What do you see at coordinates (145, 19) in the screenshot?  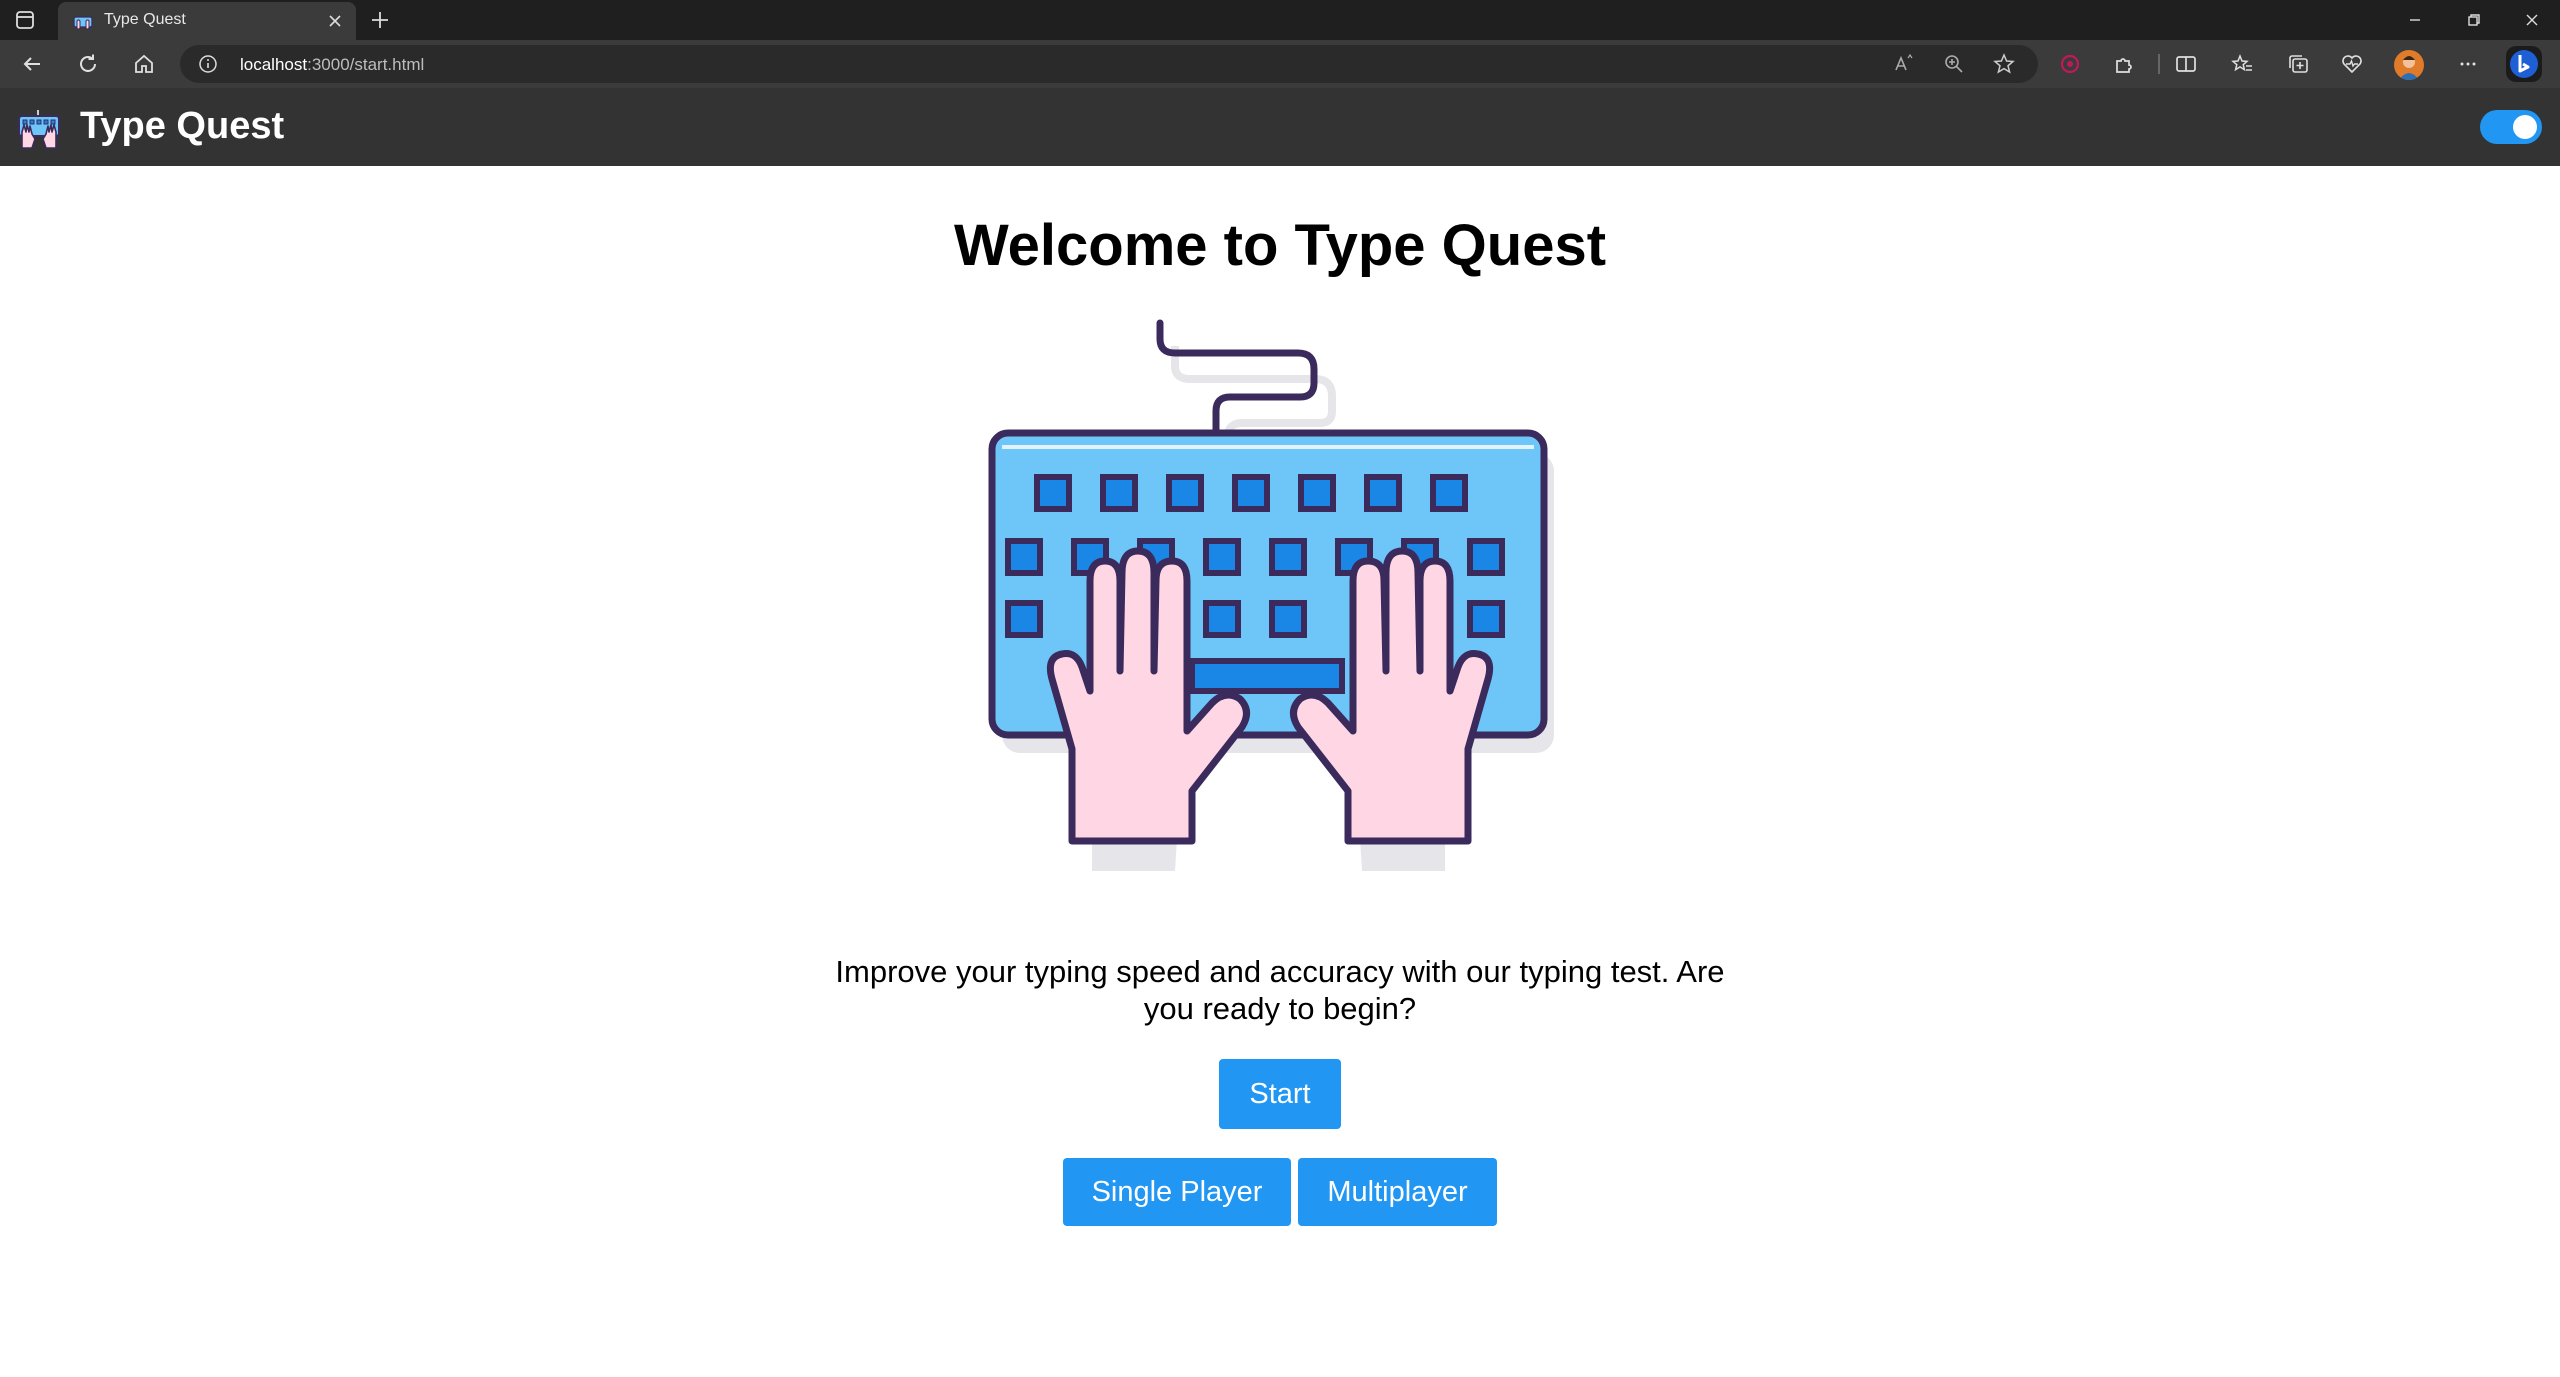 I see `tab-title: Type Quest` at bounding box center [145, 19].